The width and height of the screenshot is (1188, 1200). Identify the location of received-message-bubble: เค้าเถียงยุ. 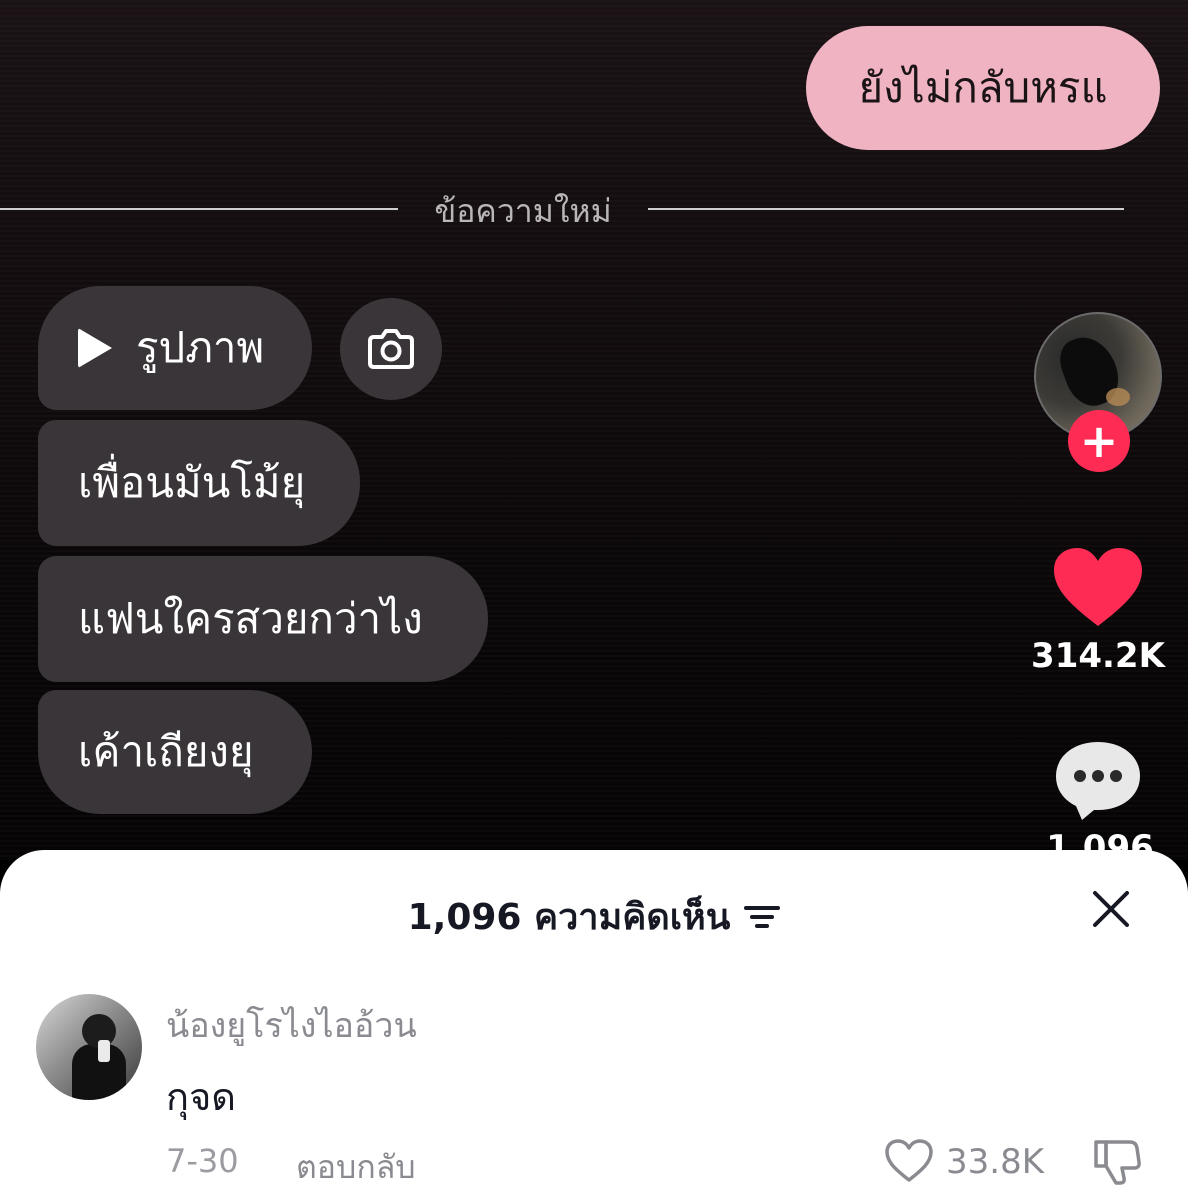
(175, 752).